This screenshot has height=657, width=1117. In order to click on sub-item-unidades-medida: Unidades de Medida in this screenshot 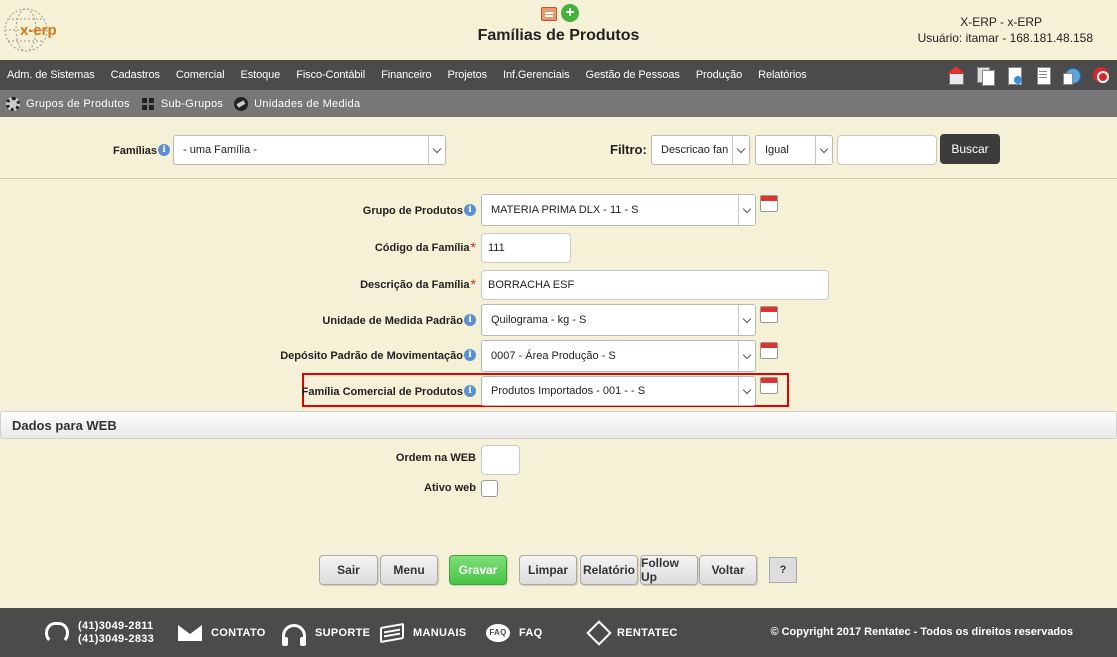, I will do `click(297, 103)`.